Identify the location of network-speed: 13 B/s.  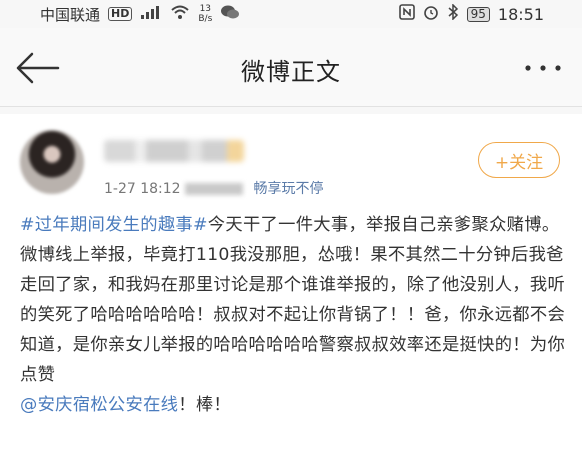
(205, 14).